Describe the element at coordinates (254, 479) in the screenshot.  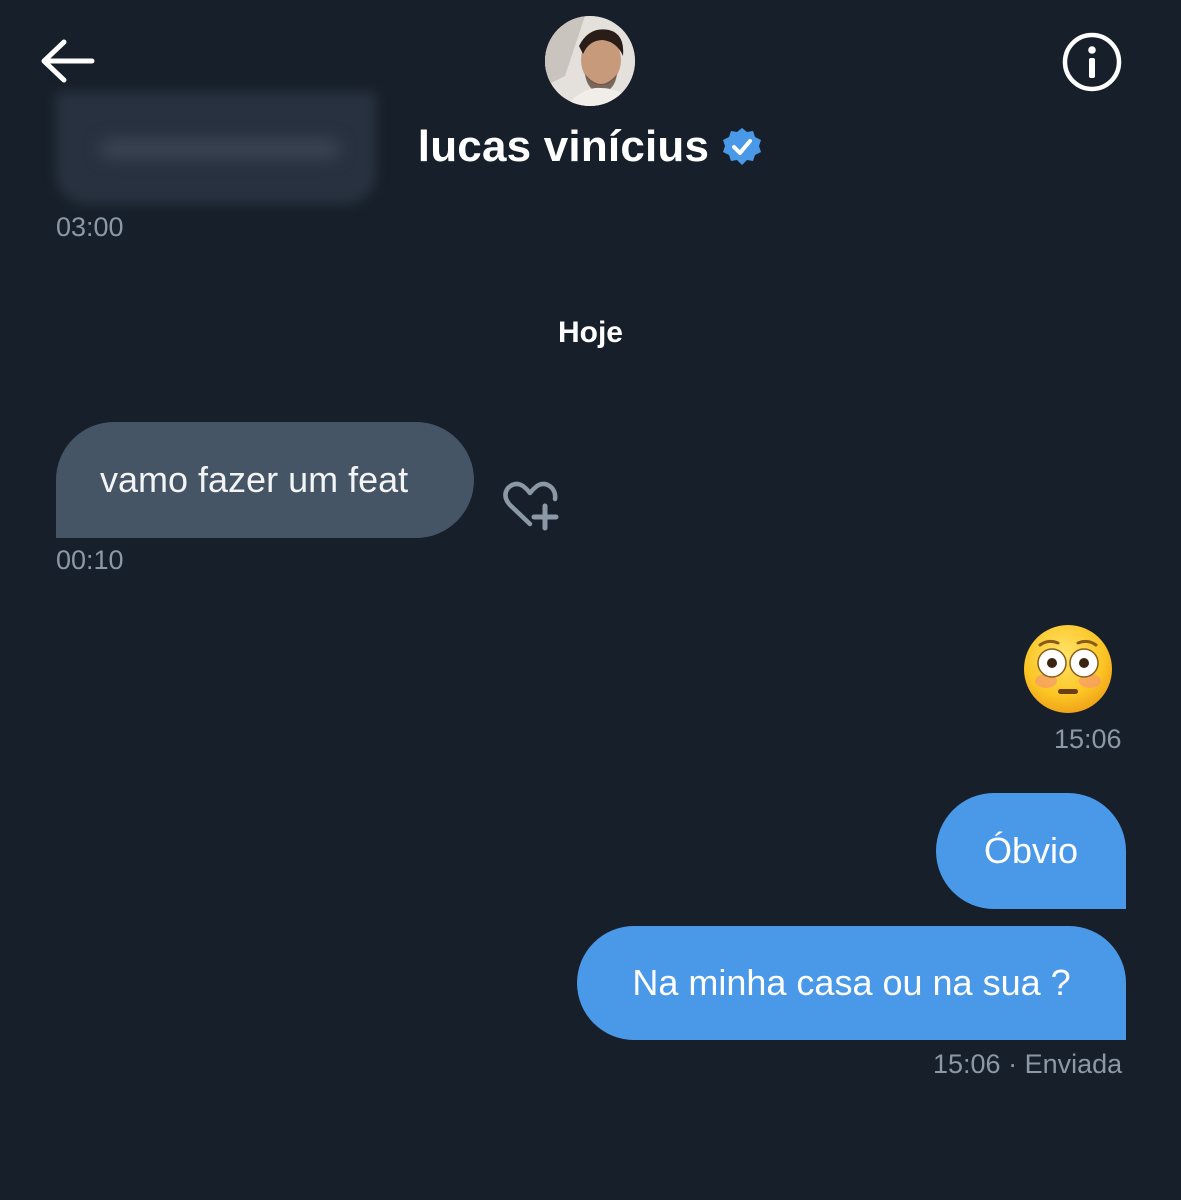
I see `message-text: vamo fazer um feat` at that location.